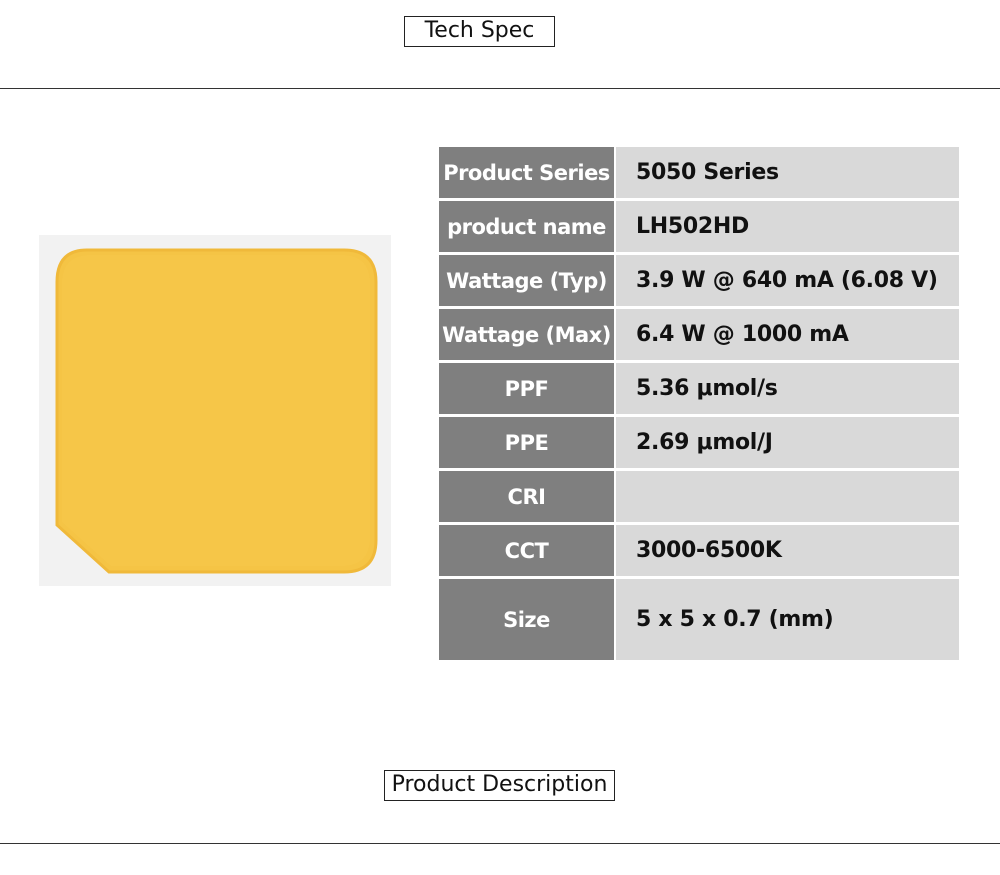 The width and height of the screenshot is (1000, 875). What do you see at coordinates (215, 410) in the screenshot?
I see `led-chip-image` at bounding box center [215, 410].